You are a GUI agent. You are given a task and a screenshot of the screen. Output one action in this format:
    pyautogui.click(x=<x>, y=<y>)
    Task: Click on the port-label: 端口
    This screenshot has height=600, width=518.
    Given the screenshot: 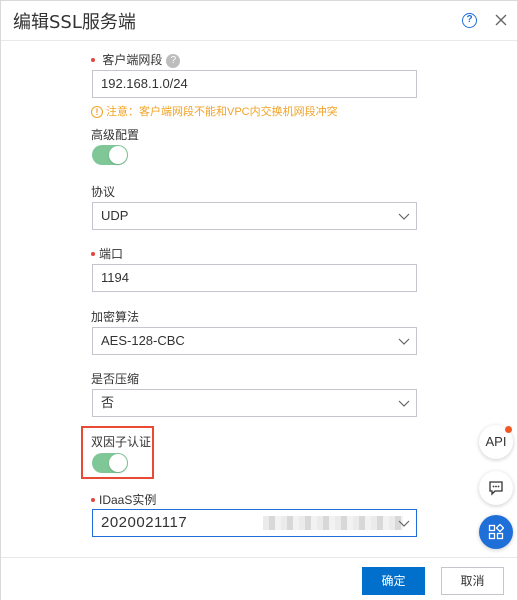 What is the action you would take?
    pyautogui.click(x=107, y=253)
    